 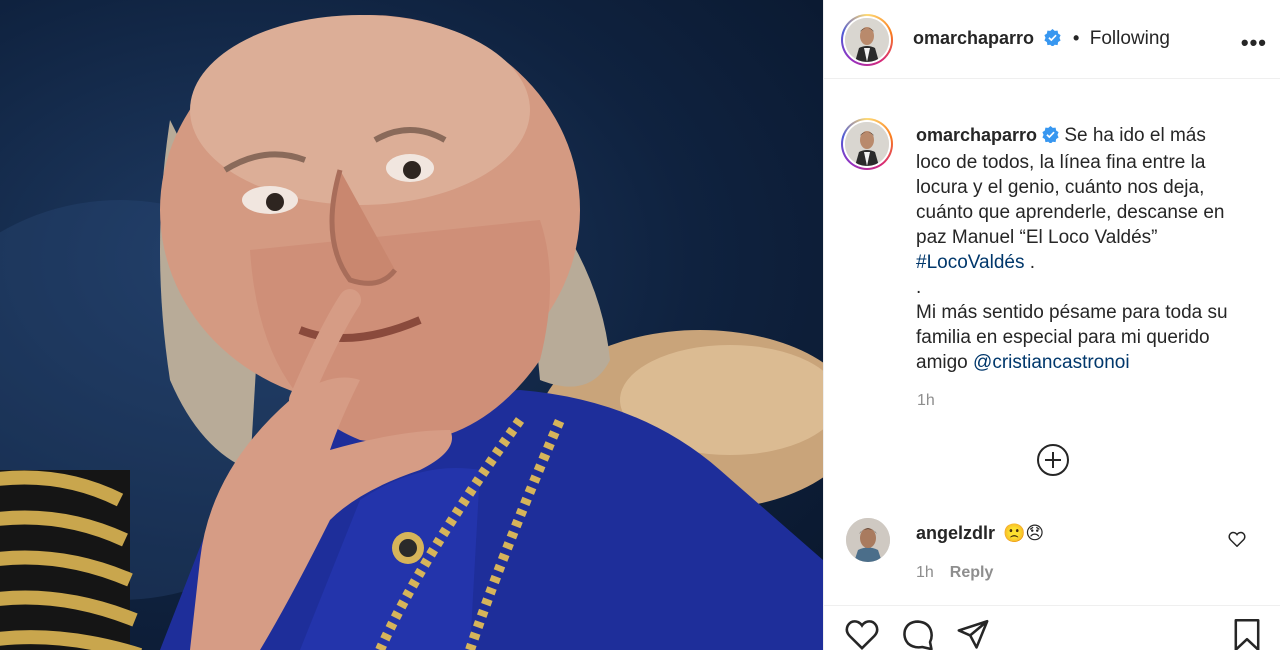 What do you see at coordinates (1037, 237) in the screenshot?
I see `caption-text-line: paz Manuel “El Loco Valdés”` at bounding box center [1037, 237].